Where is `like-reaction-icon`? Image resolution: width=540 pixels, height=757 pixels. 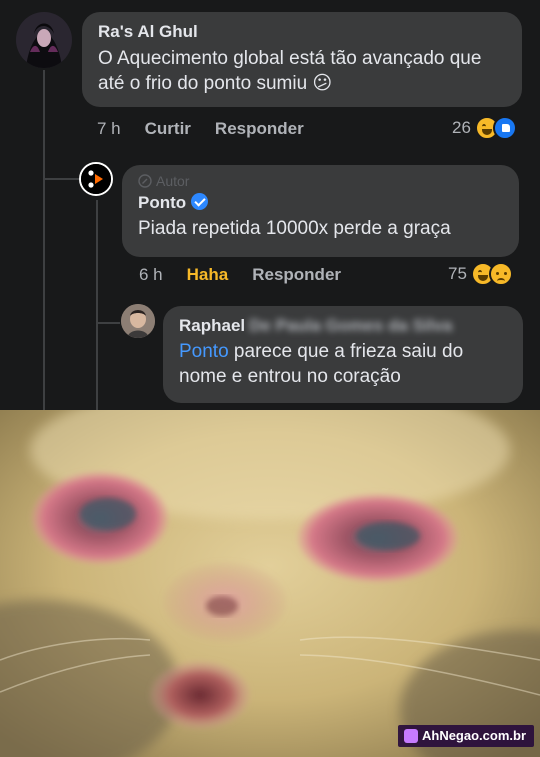
like-reaction-icon is located at coordinates (504, 128).